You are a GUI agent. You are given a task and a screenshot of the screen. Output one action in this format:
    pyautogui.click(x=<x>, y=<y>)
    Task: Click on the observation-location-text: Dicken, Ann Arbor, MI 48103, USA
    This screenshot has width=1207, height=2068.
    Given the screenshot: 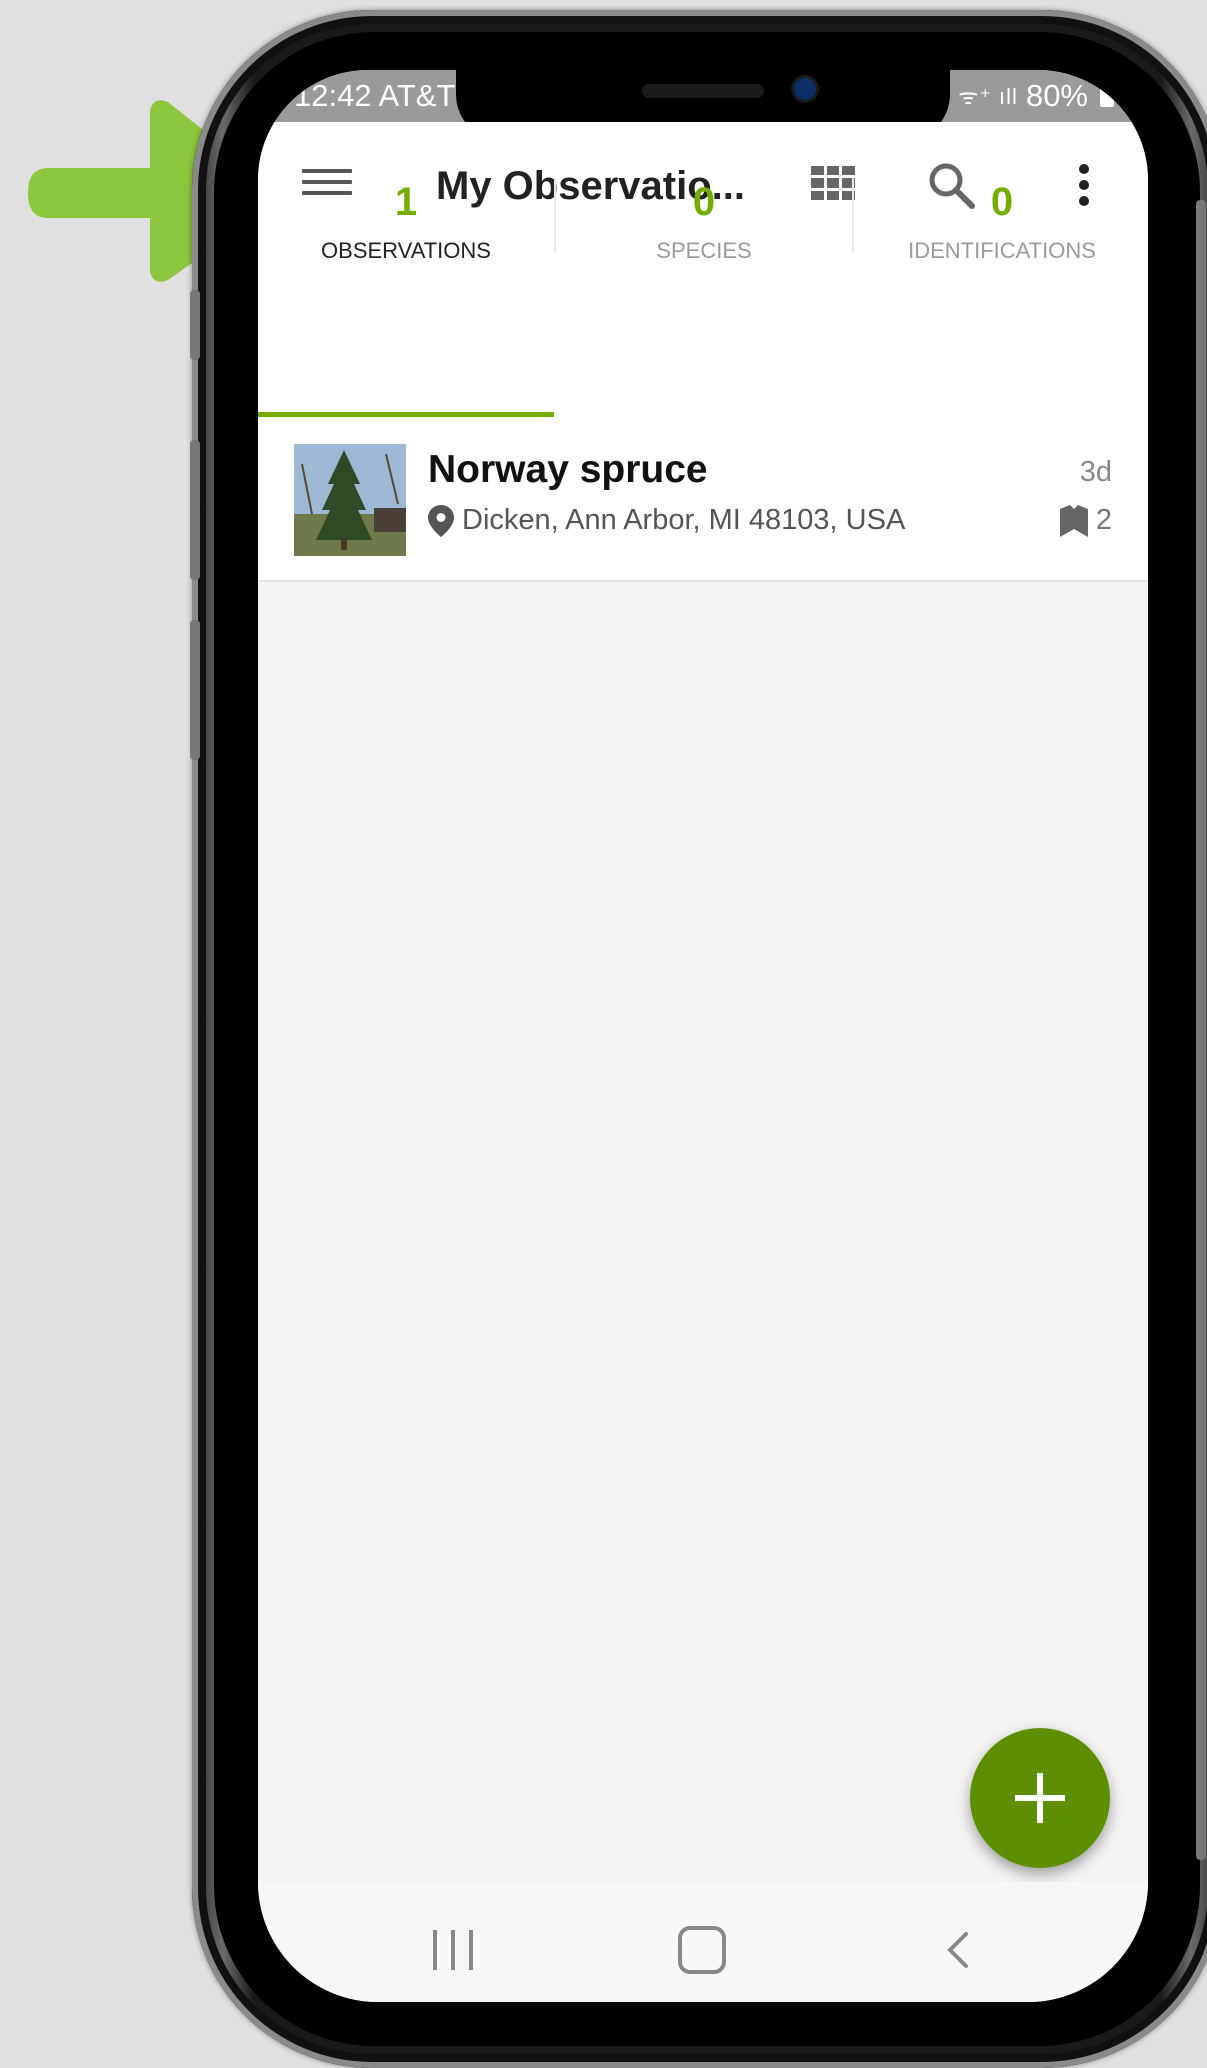 What is the action you would take?
    pyautogui.click(x=684, y=520)
    